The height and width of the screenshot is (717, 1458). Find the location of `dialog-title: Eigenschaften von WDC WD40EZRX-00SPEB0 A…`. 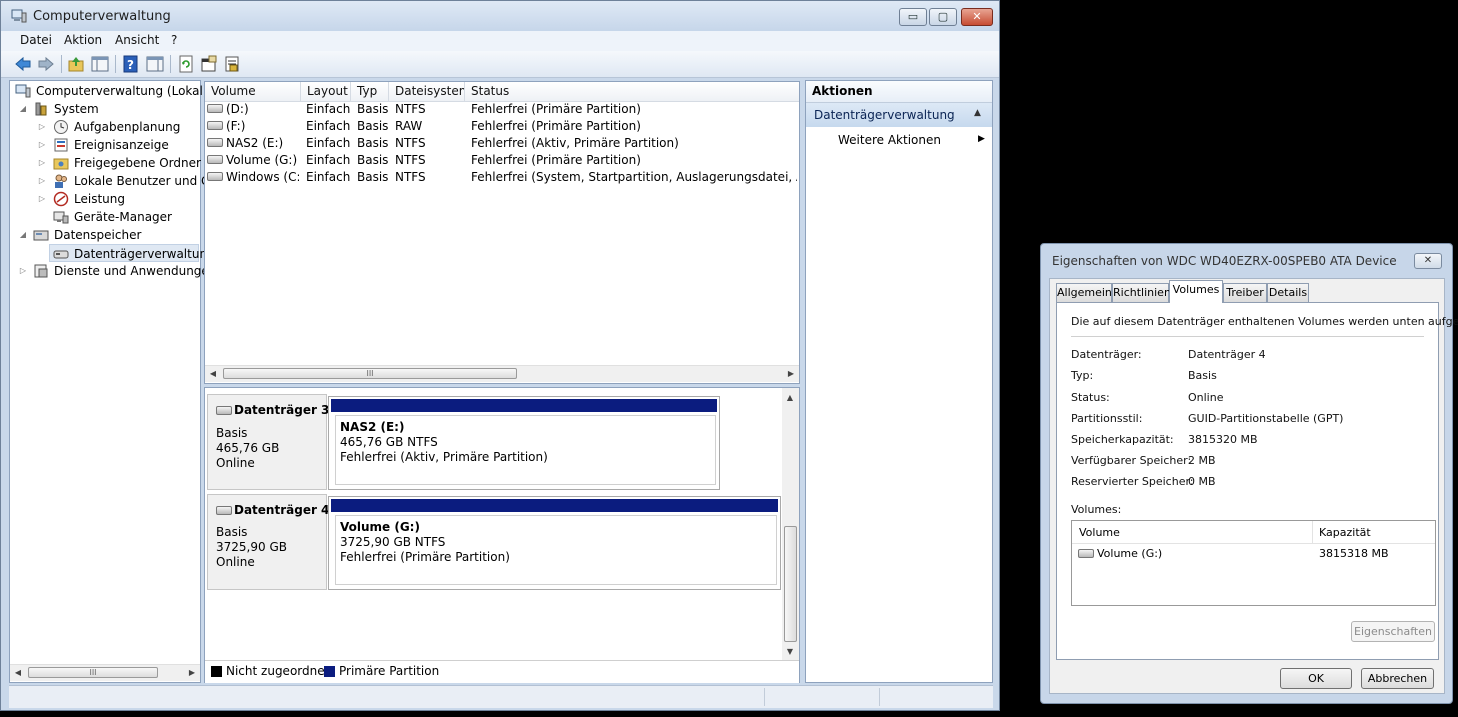

dialog-title: Eigenschaften von WDC WD40EZRX-00SPEB0 A… is located at coordinates (1224, 261).